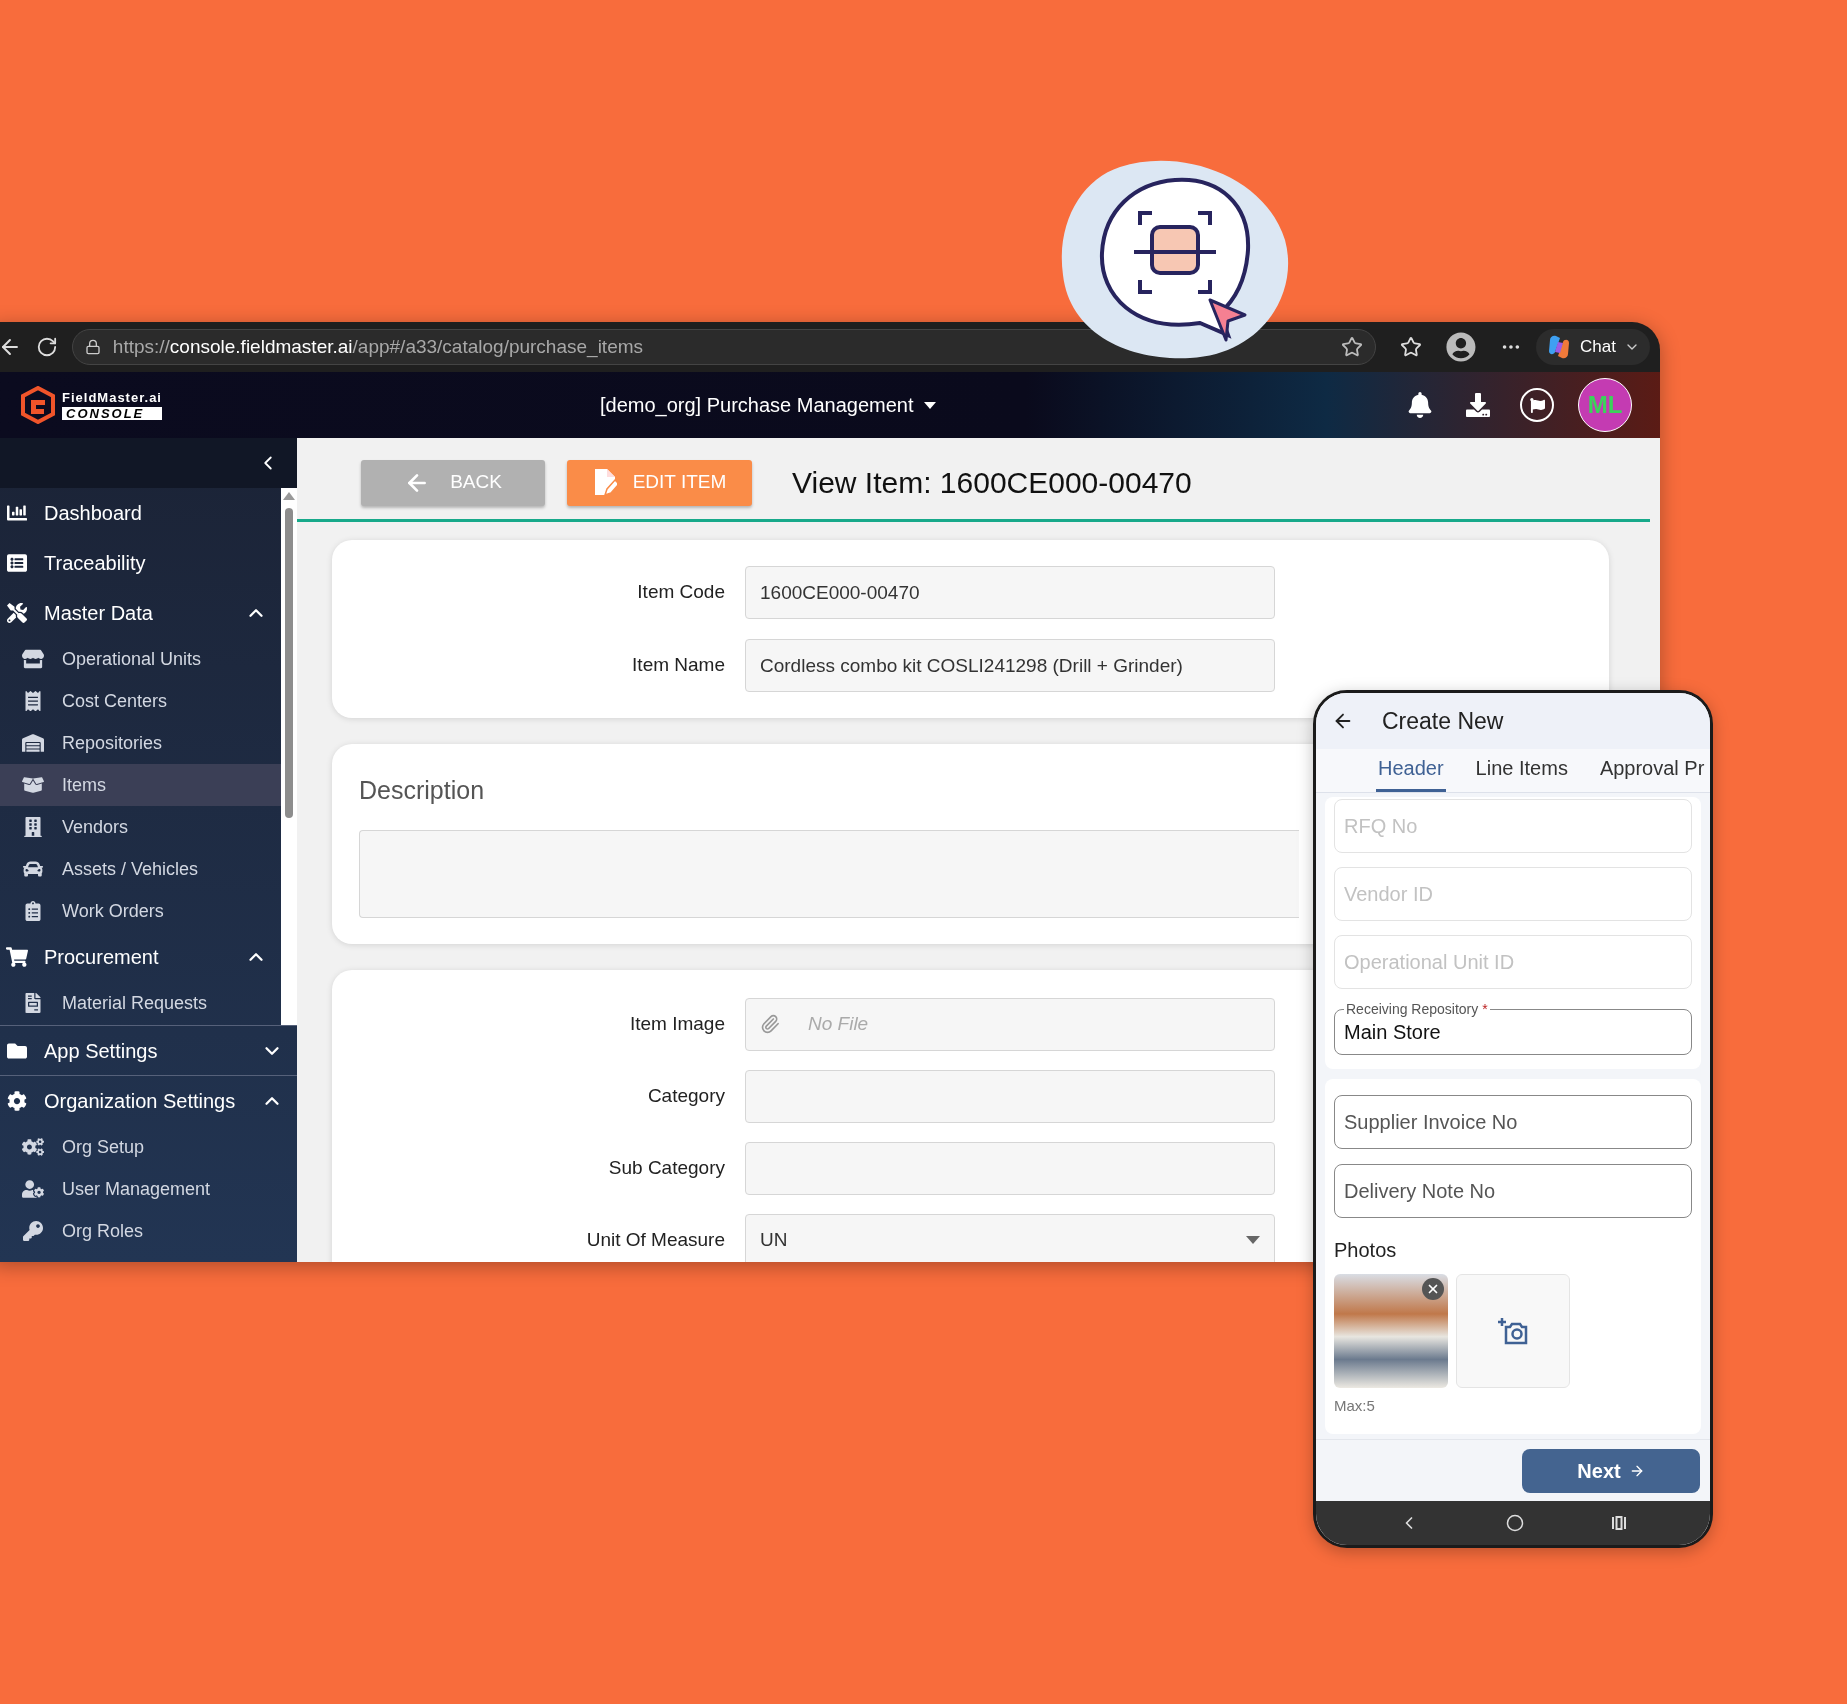  What do you see at coordinates (38, 405) in the screenshot?
I see `logo-icon` at bounding box center [38, 405].